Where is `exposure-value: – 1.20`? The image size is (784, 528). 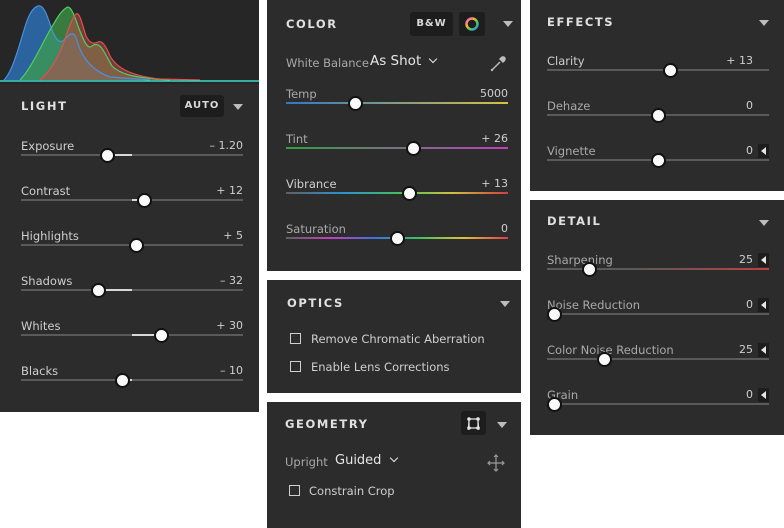 exposure-value: – 1.20 is located at coordinates (227, 145).